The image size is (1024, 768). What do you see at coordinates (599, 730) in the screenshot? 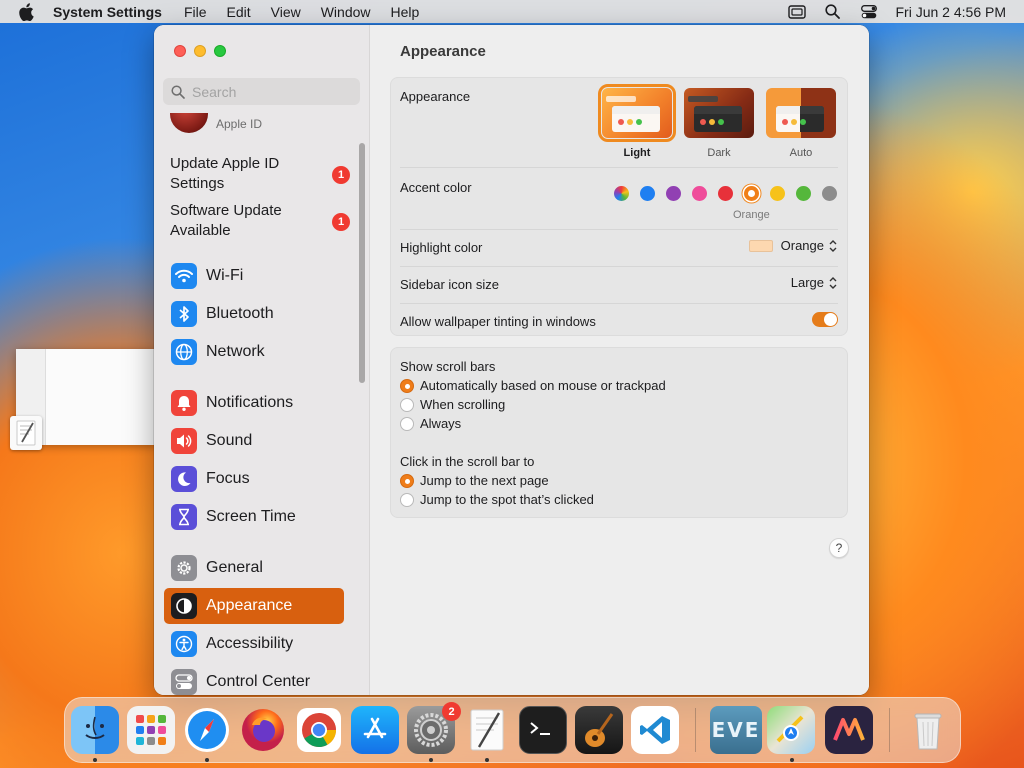
I see `dock-garageband` at bounding box center [599, 730].